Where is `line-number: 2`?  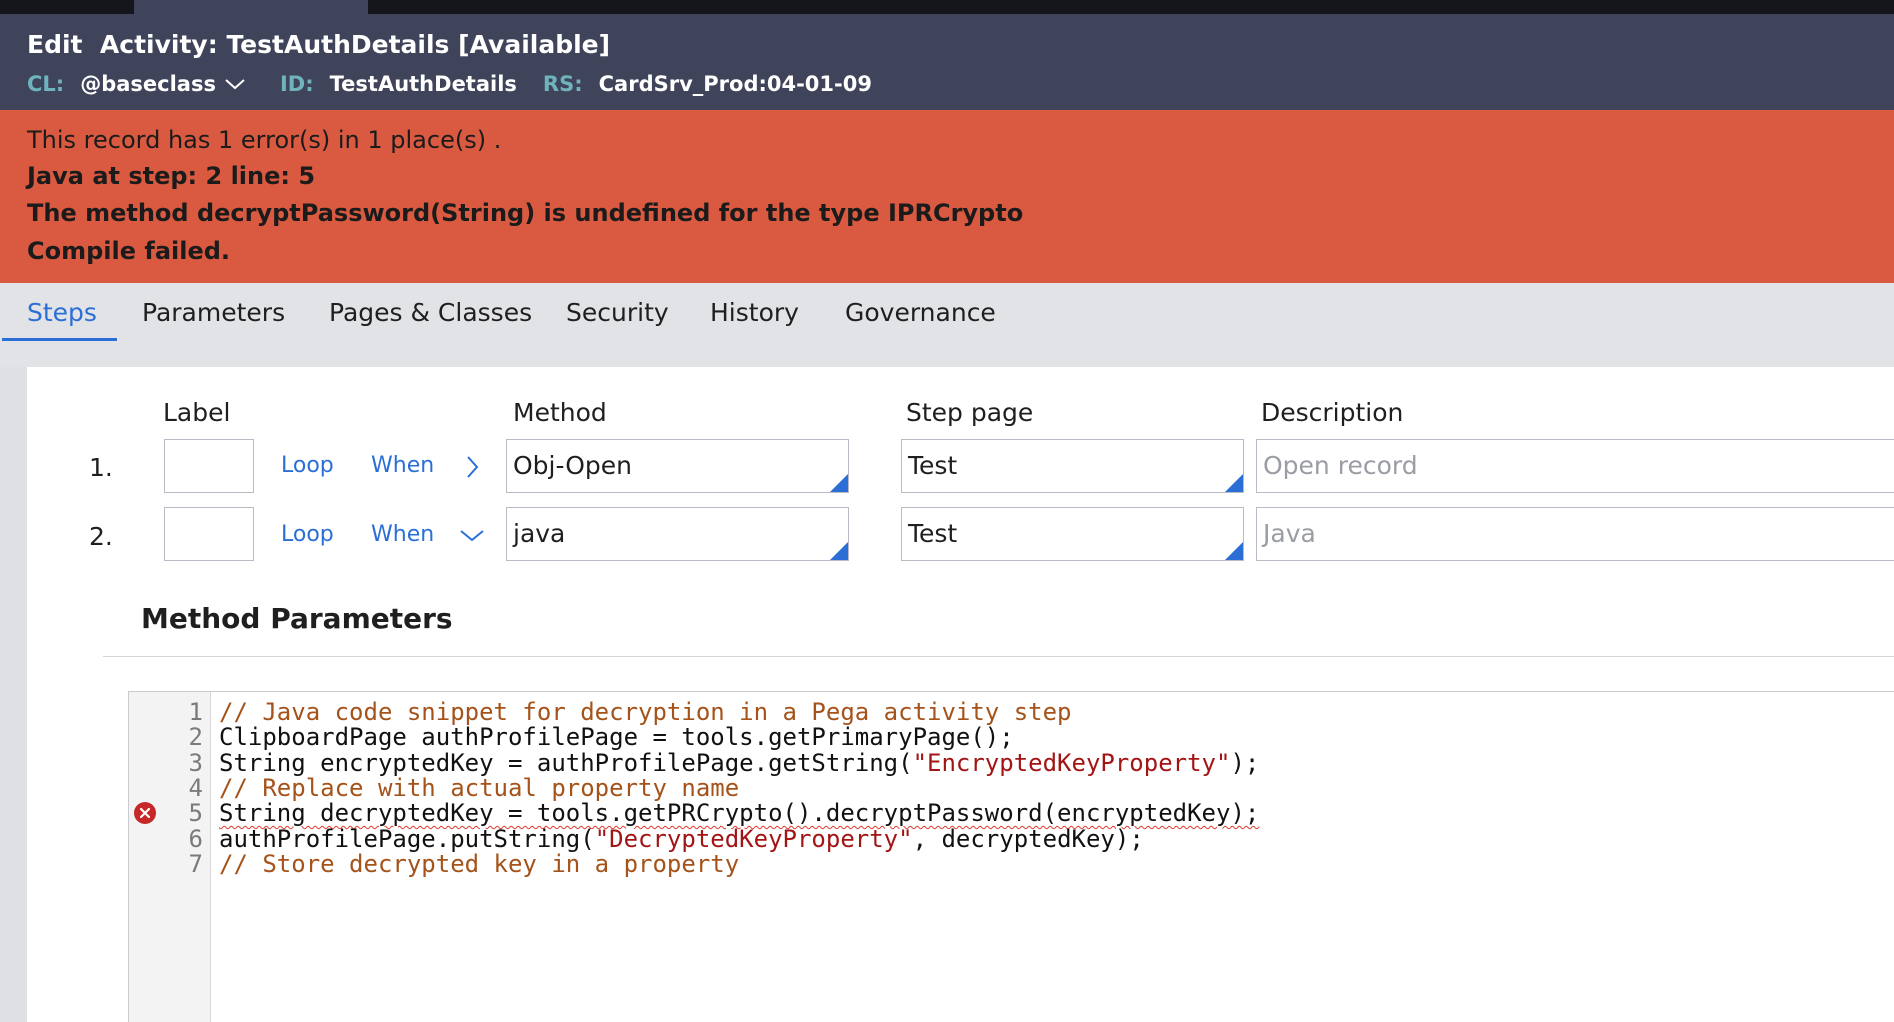 line-number: 2 is located at coordinates (195, 737).